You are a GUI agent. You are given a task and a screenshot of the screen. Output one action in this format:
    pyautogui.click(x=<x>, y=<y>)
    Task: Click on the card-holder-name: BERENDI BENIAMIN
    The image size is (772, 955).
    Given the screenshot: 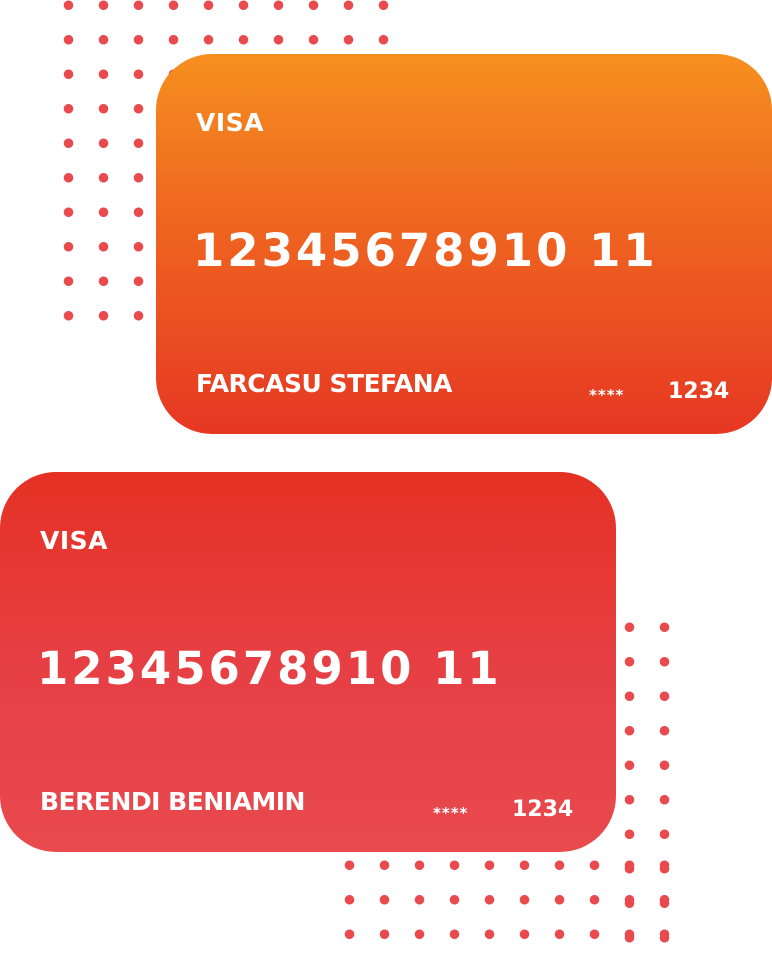 What is the action you would take?
    pyautogui.click(x=172, y=801)
    